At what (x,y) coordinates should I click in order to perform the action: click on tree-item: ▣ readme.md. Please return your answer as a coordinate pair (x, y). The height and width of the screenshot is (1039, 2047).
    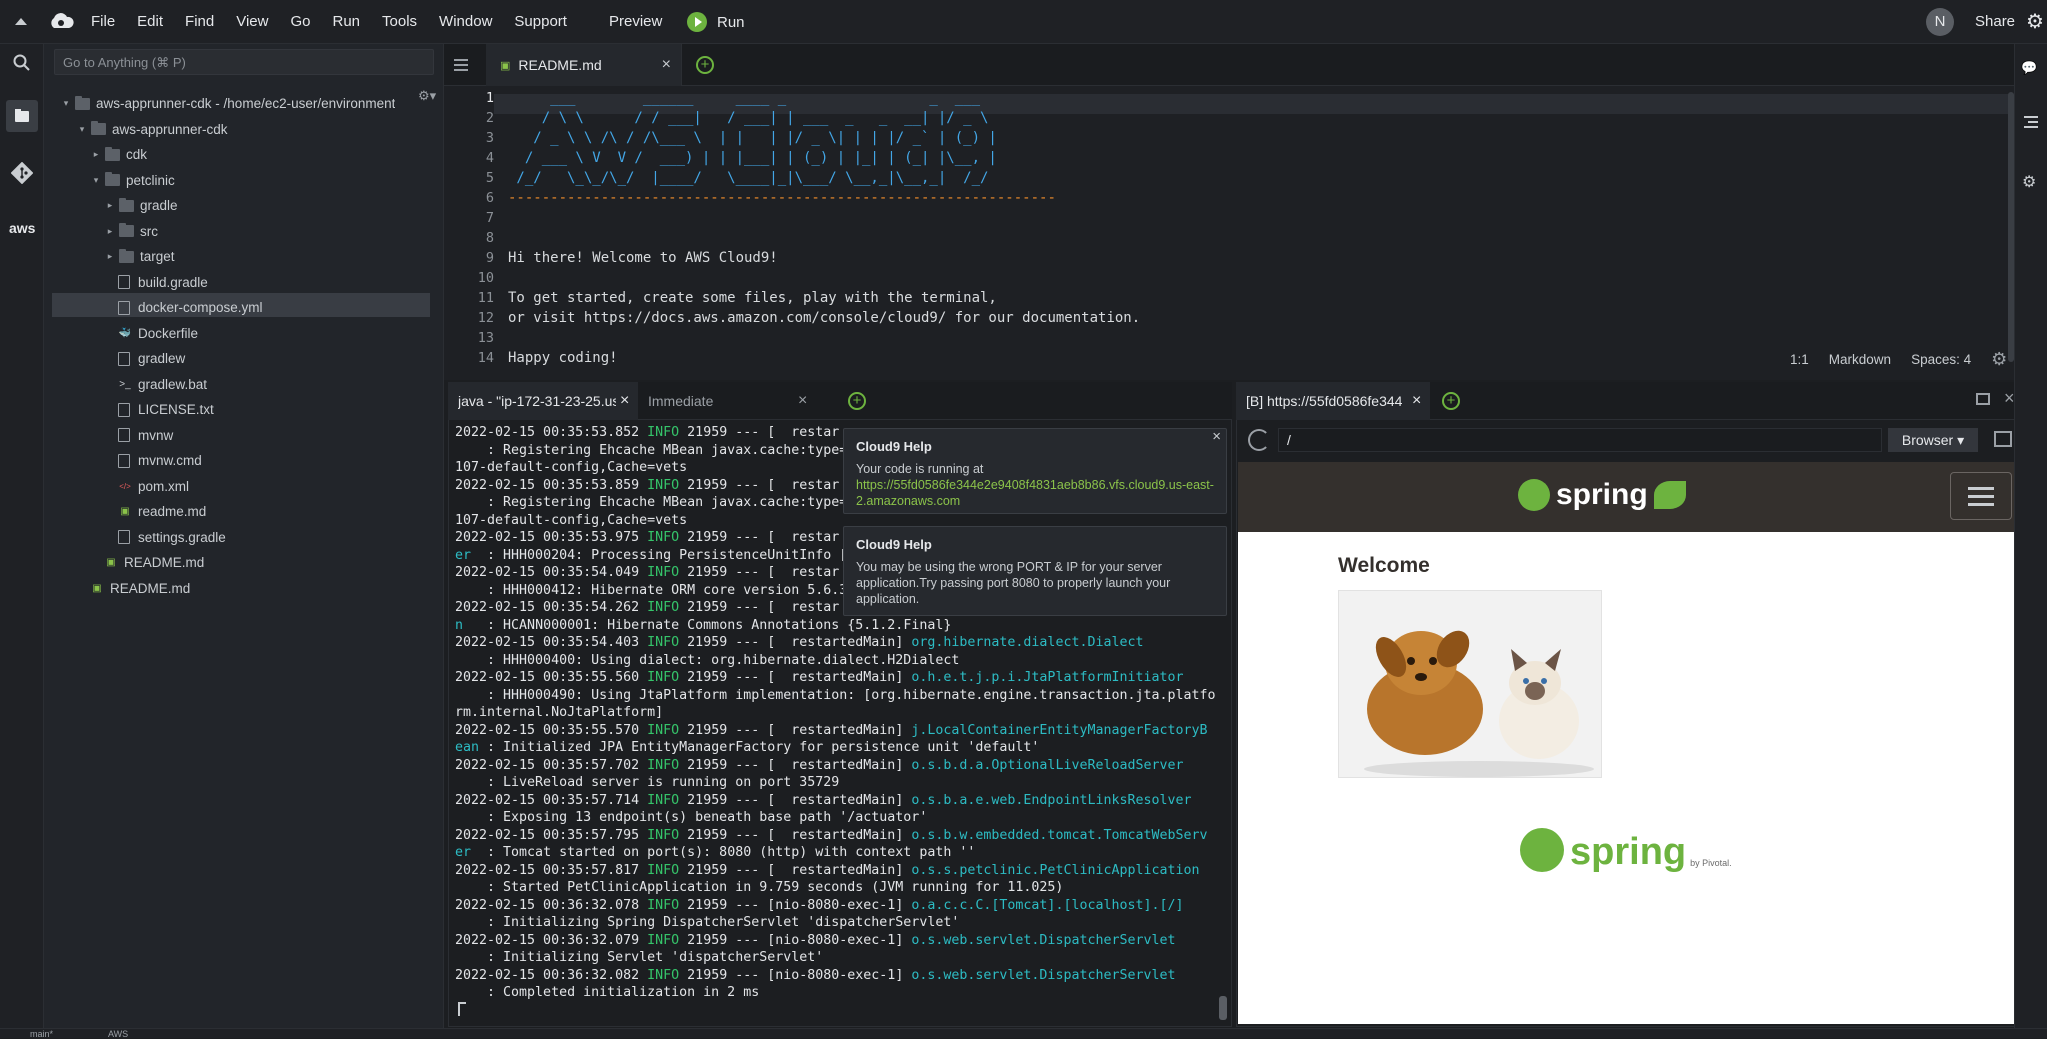
    Looking at the image, I should click on (155, 511).